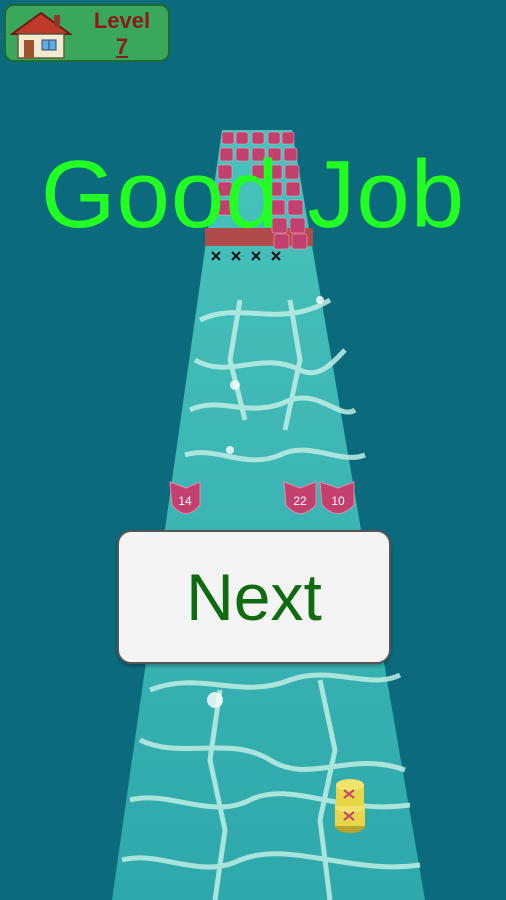  What do you see at coordinates (87, 33) in the screenshot?
I see `level-panel: Level 7` at bounding box center [87, 33].